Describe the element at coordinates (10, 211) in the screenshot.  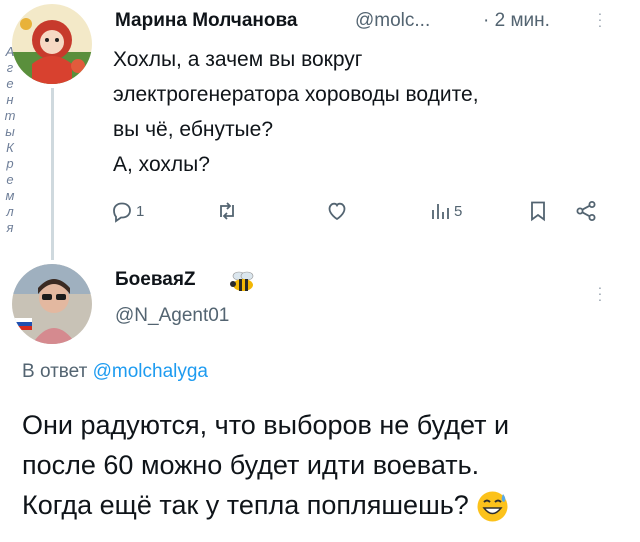
I see `frame-letter: л` at that location.